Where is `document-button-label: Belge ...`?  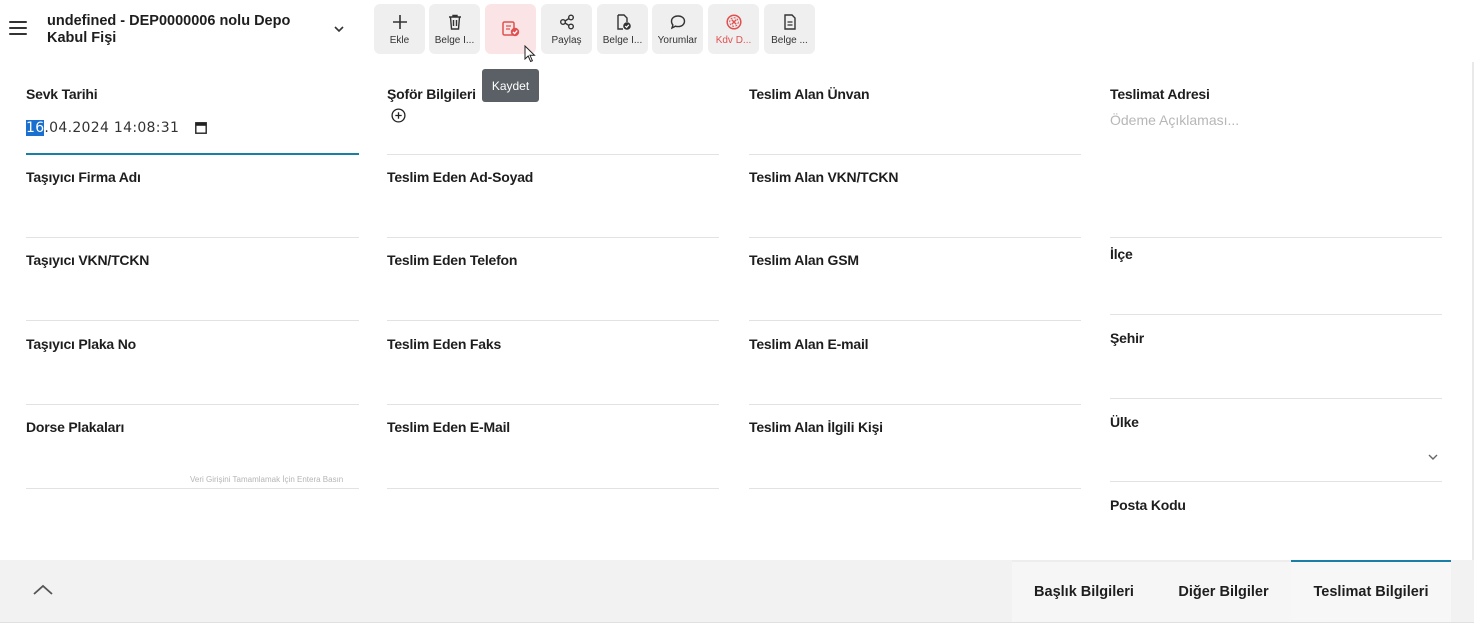
document-button-label: Belge ... is located at coordinates (789, 40).